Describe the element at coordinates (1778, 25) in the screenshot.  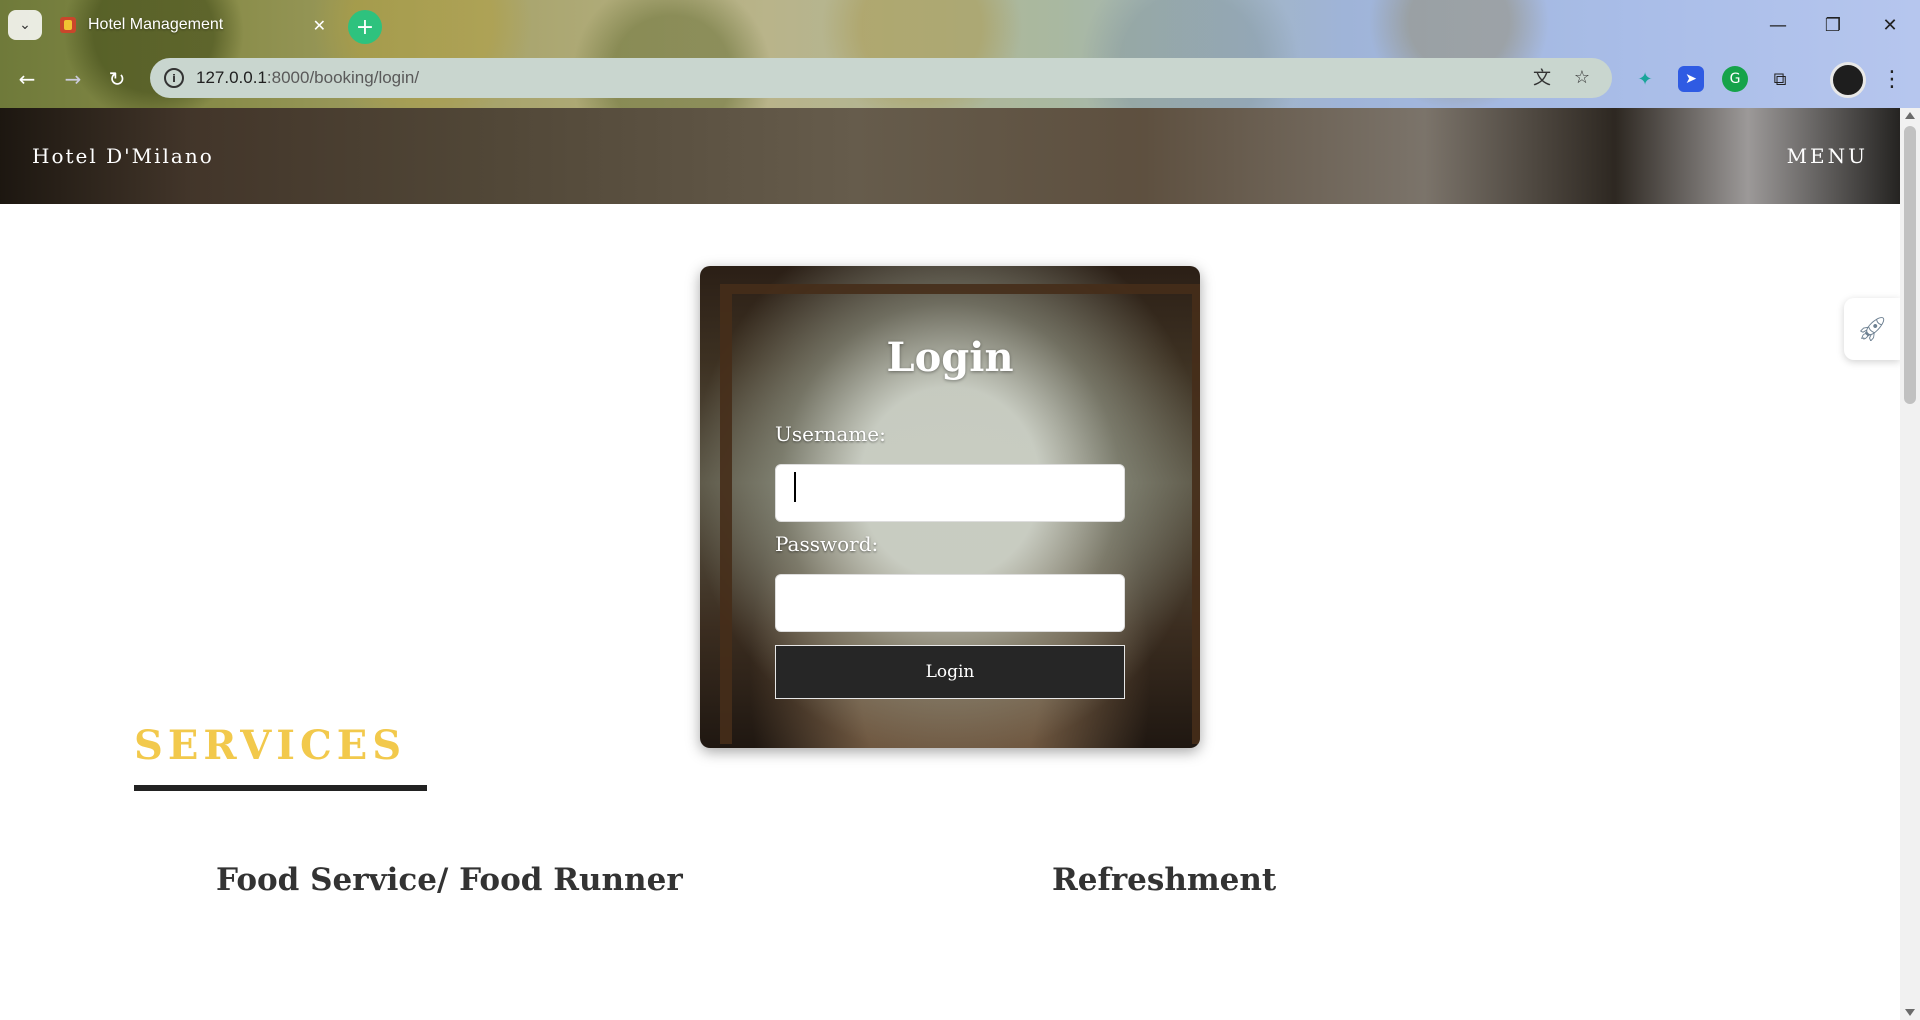
I see `minimize-button: —` at that location.